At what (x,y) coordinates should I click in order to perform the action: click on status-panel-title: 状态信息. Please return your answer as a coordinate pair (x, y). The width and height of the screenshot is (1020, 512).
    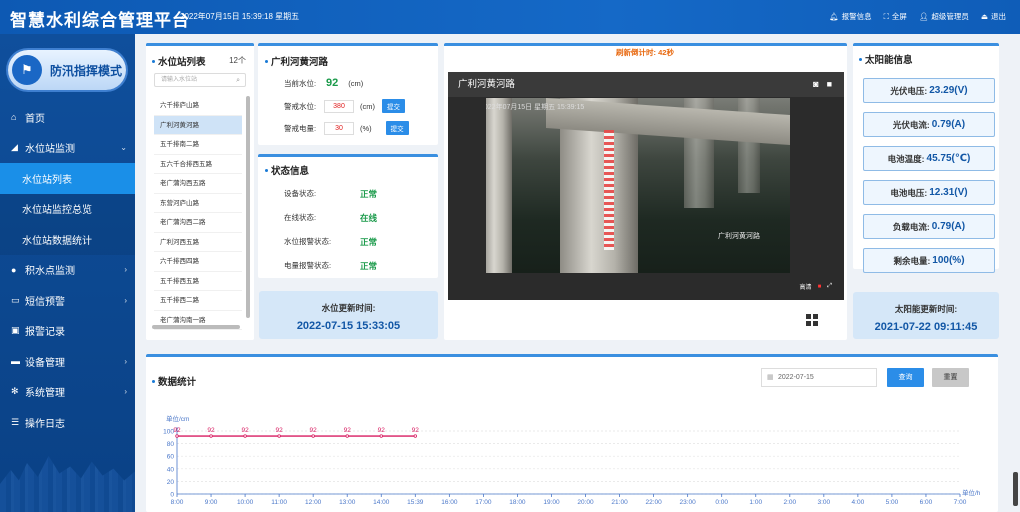
    Looking at the image, I should click on (287, 170).